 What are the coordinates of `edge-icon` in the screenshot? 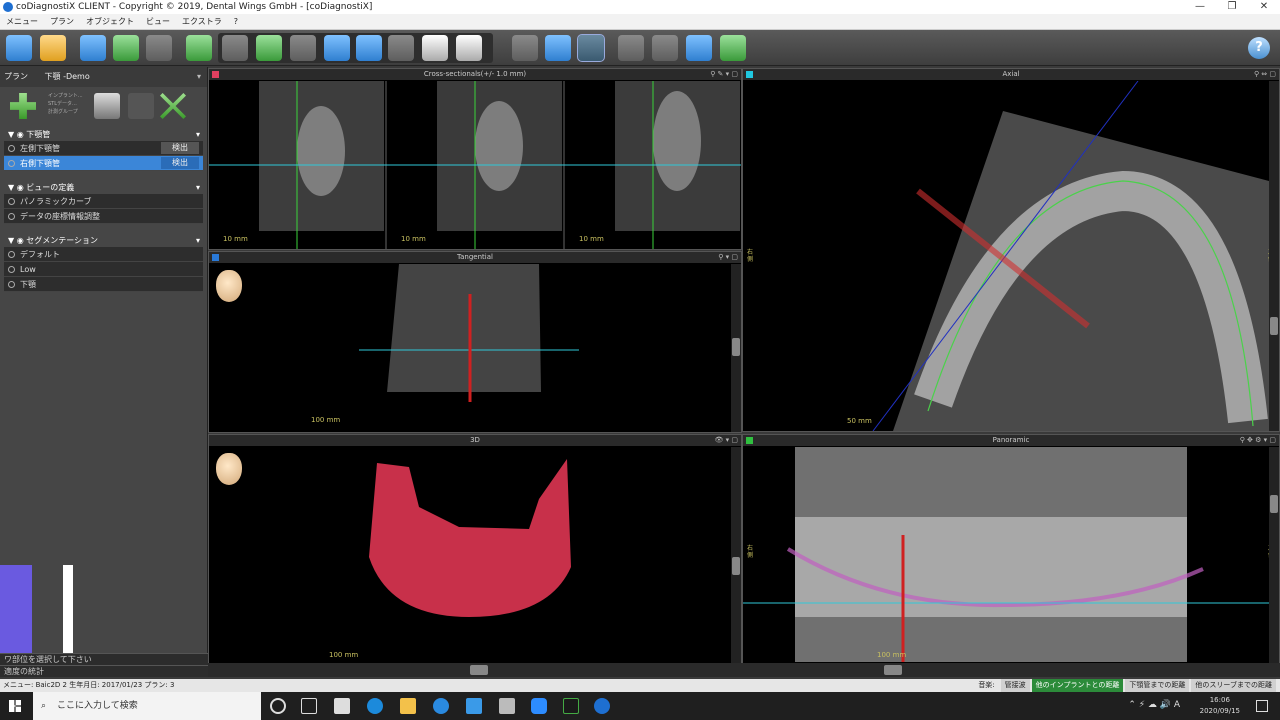 It's located at (375, 706).